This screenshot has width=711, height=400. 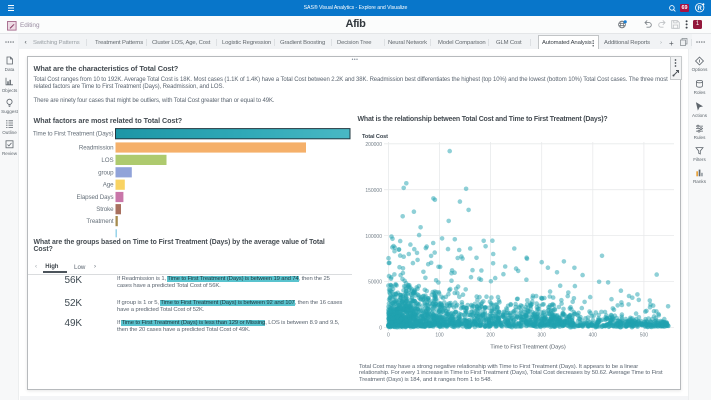 I want to click on svg-text: 100000, so click(x=373, y=237).